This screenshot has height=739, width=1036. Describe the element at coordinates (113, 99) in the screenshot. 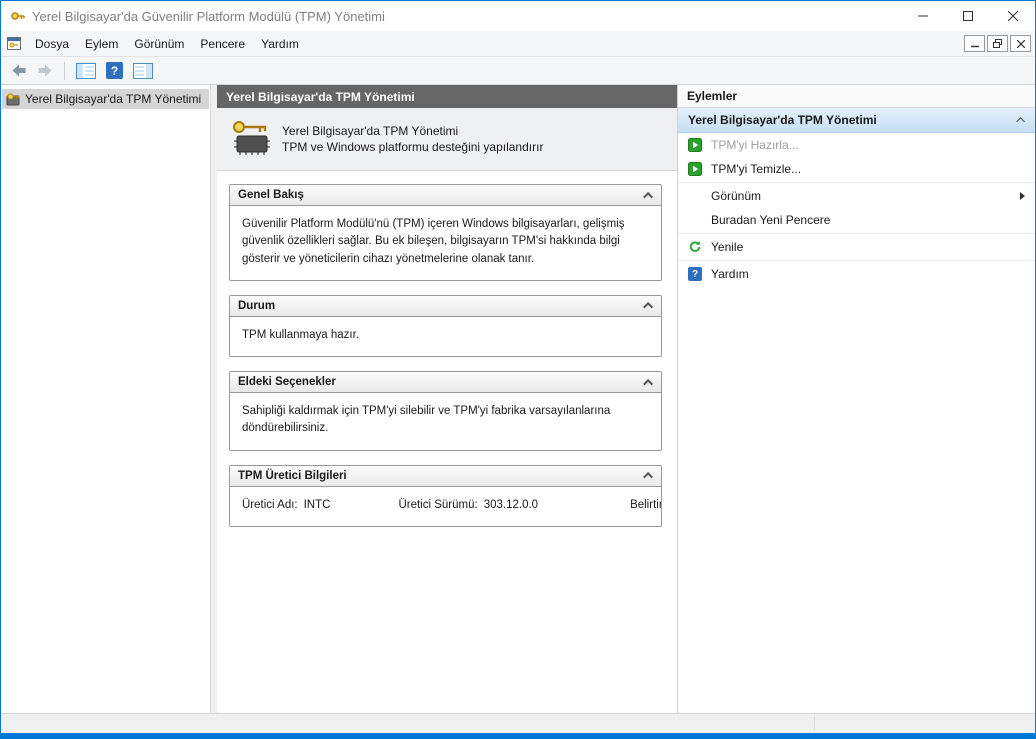

I see `tree-item-label: Yerel Bilgisayar'da TPM Yönetimi` at that location.